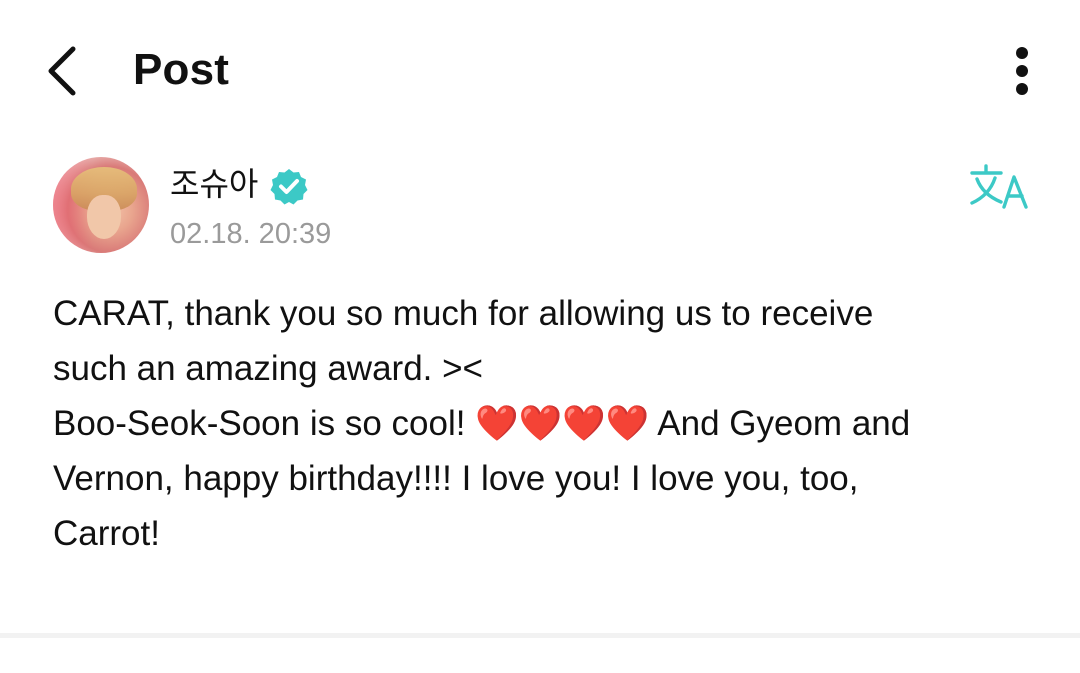 The image size is (1080, 673). What do you see at coordinates (268, 368) in the screenshot?
I see `post-text-line: such an amazing award. ><` at bounding box center [268, 368].